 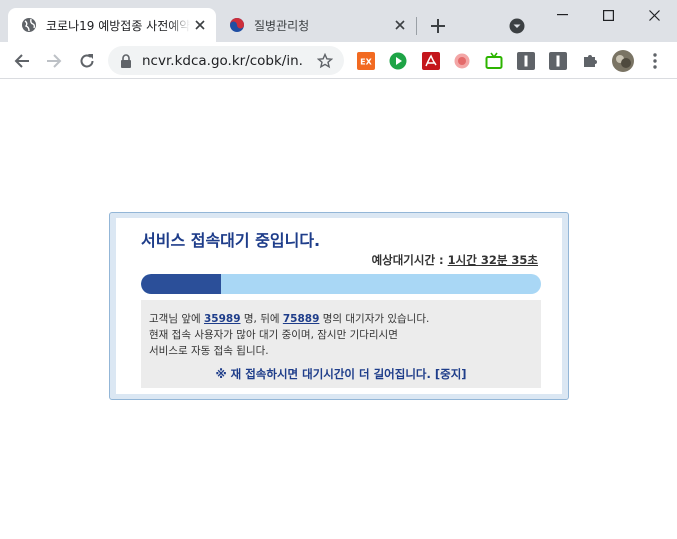 I want to click on profile-avatar, so click(x=623, y=61).